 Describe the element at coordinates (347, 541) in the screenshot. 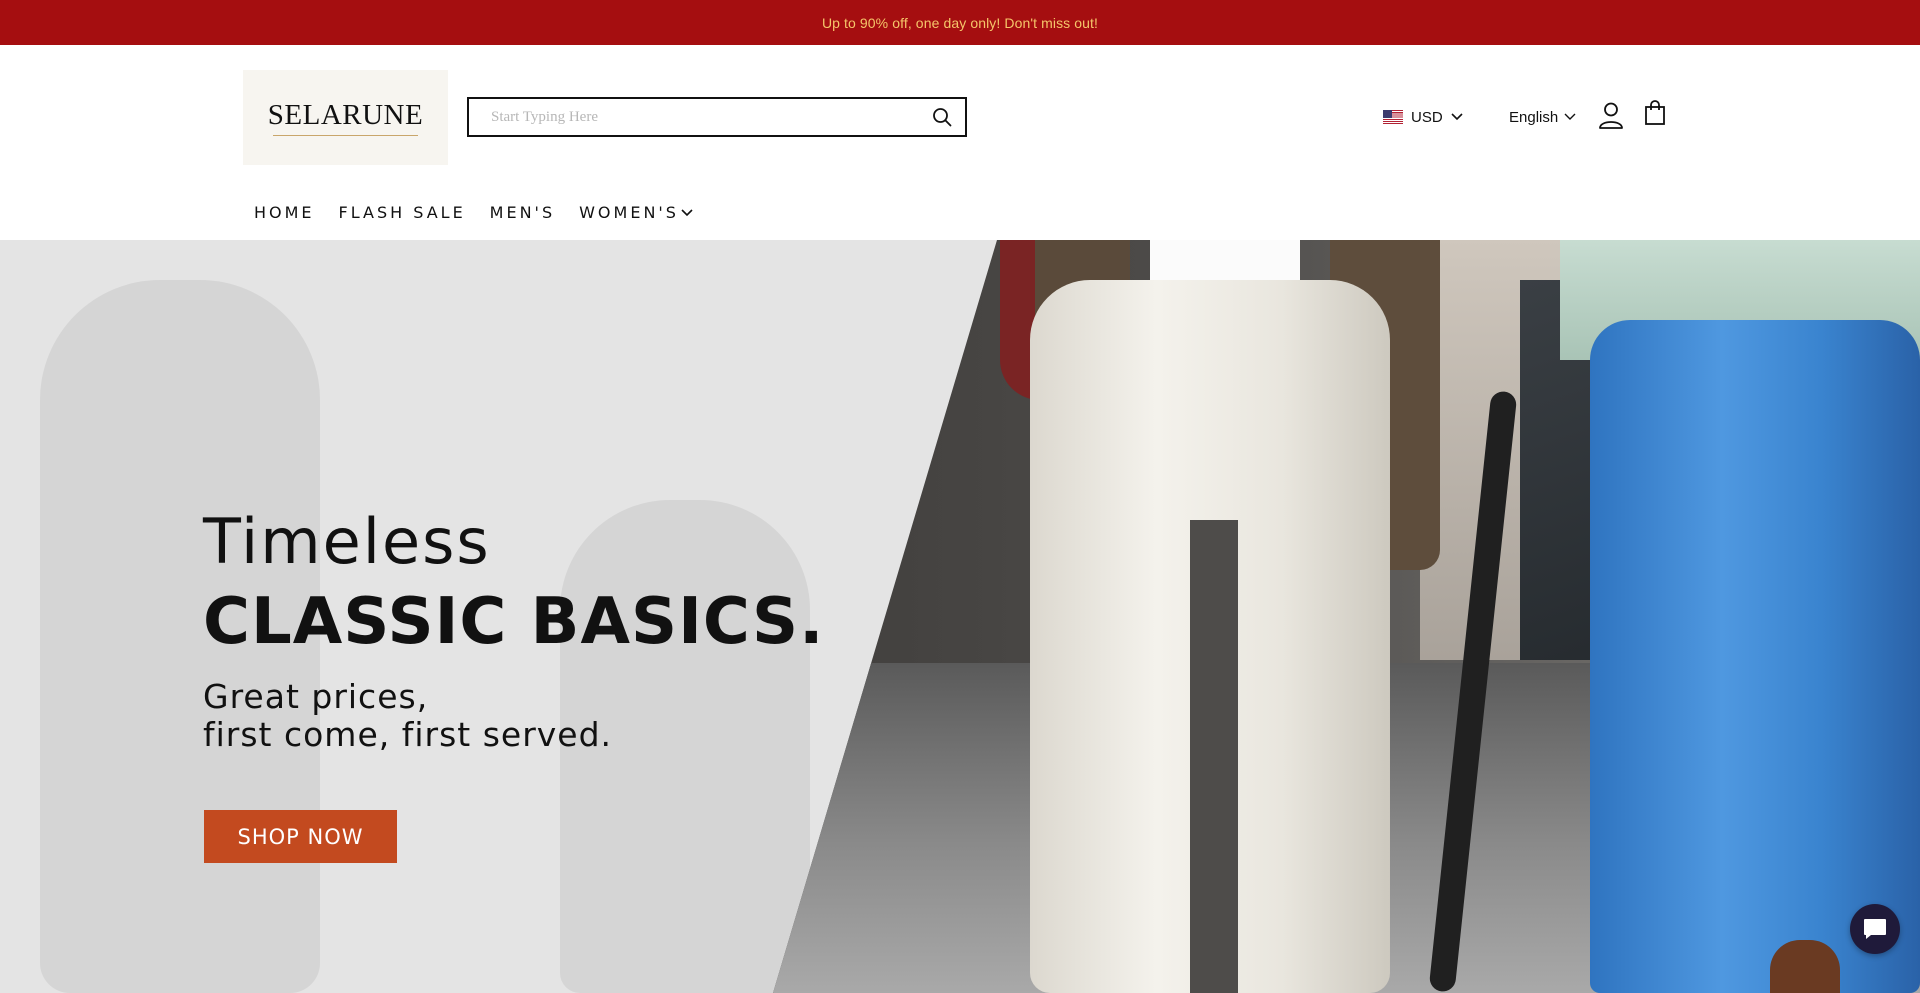

I see `hero-heading-line1: Timeless` at that location.